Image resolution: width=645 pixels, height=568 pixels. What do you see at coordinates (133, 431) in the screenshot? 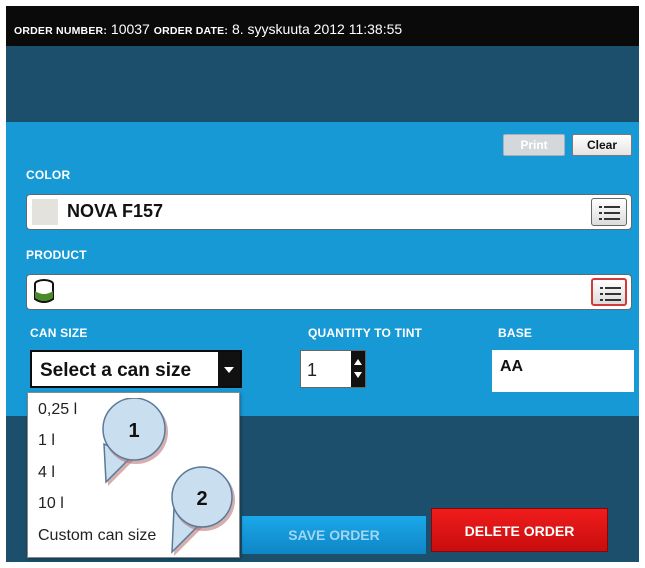
I see `callout-1-number: 1` at bounding box center [133, 431].